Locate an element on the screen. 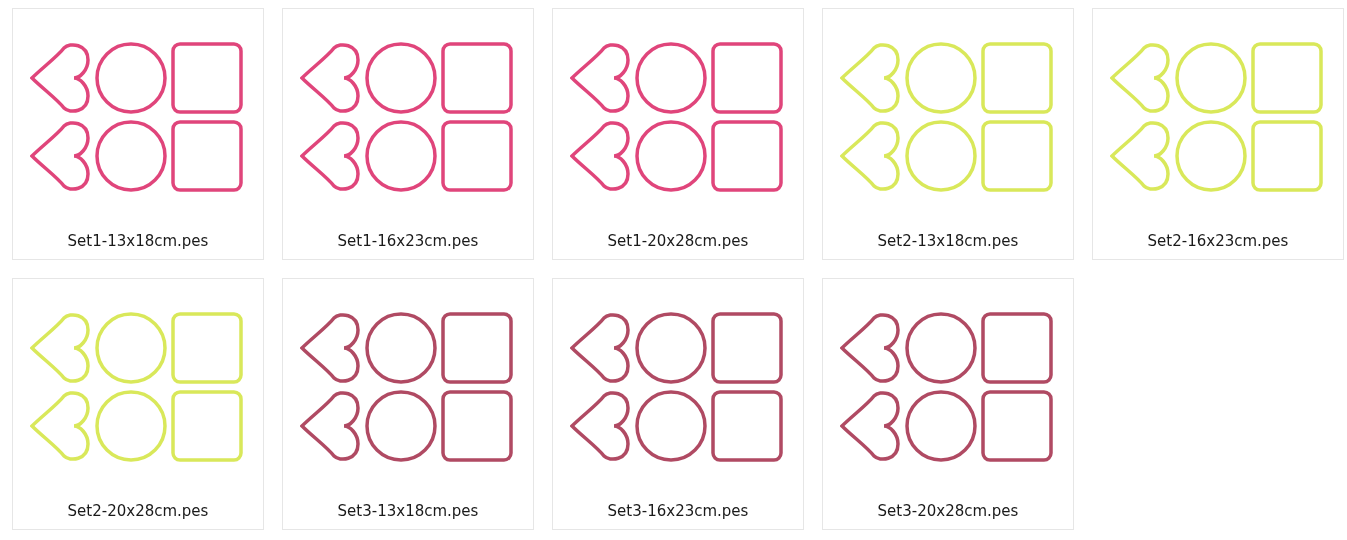 Image resolution: width=1347 pixels, height=540 pixels. file-tile: Set3-20x28cm.pes is located at coordinates (948, 404).